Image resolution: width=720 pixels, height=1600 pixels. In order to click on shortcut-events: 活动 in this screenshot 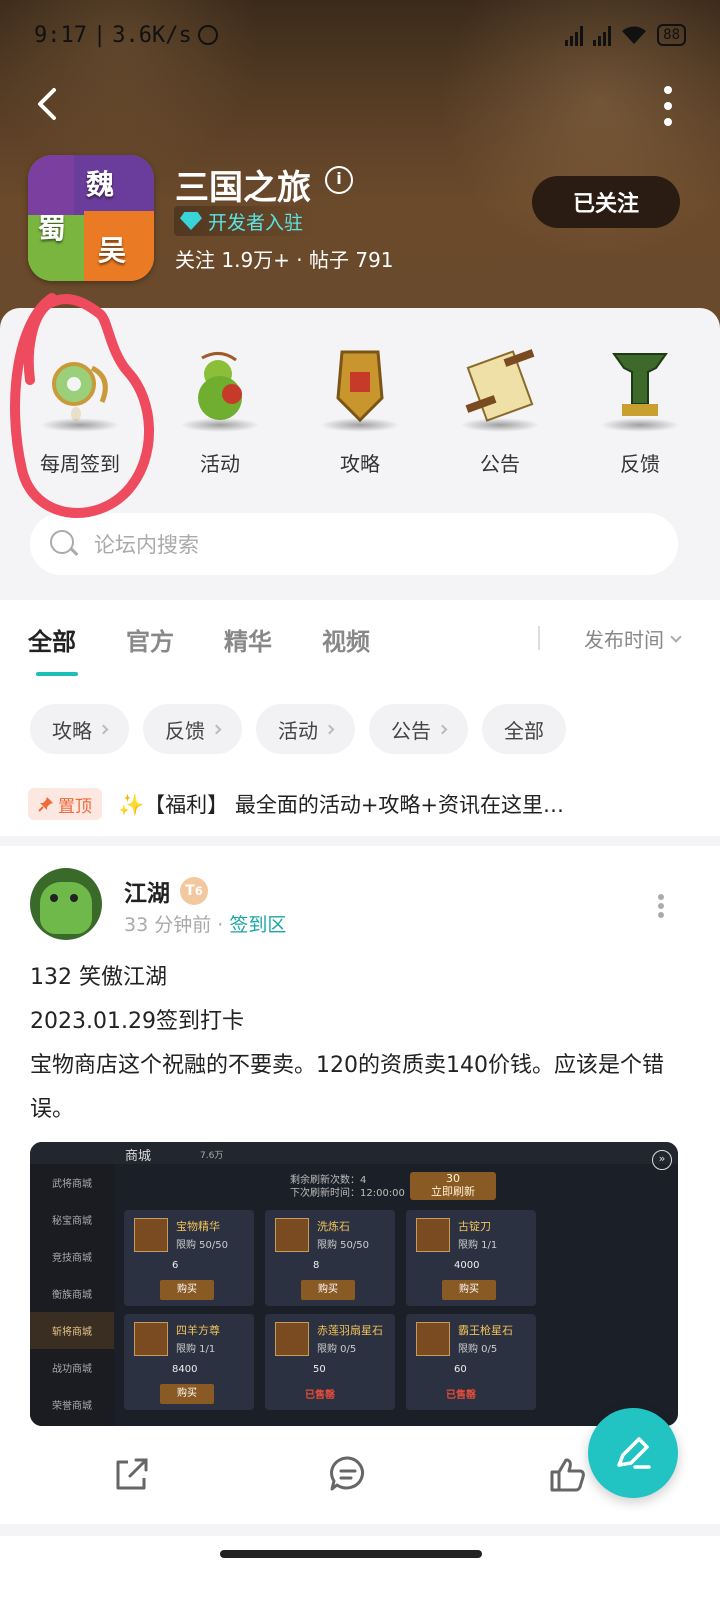, I will do `click(220, 407)`.